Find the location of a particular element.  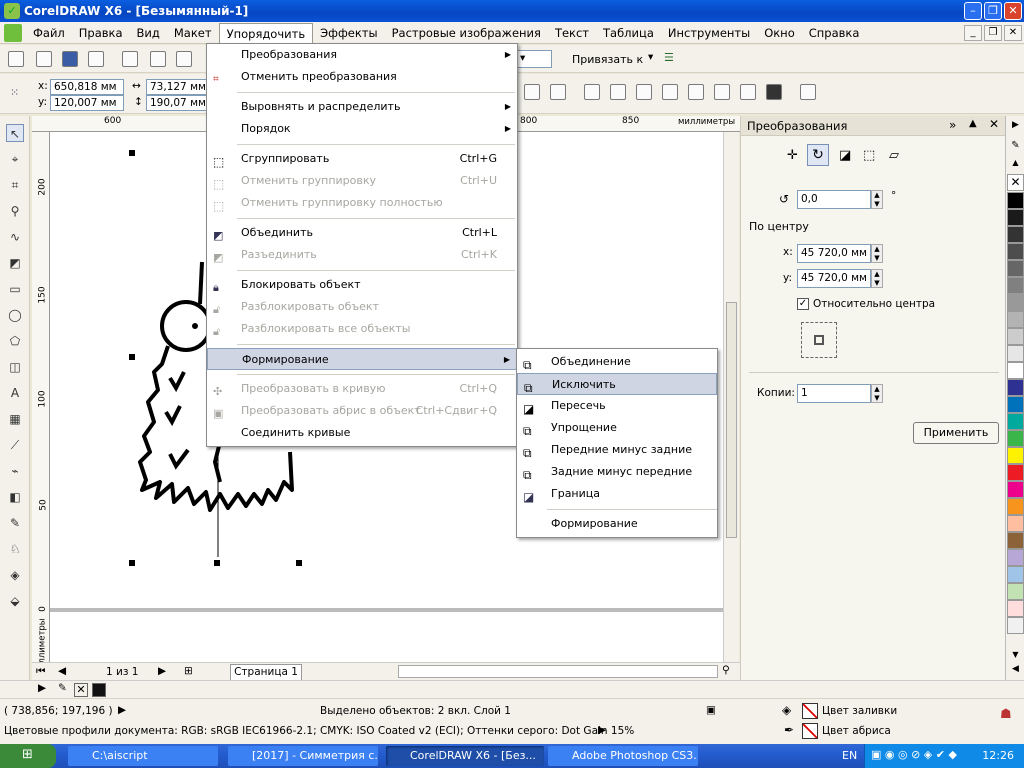

document-icon is located at coordinates (13, 32).